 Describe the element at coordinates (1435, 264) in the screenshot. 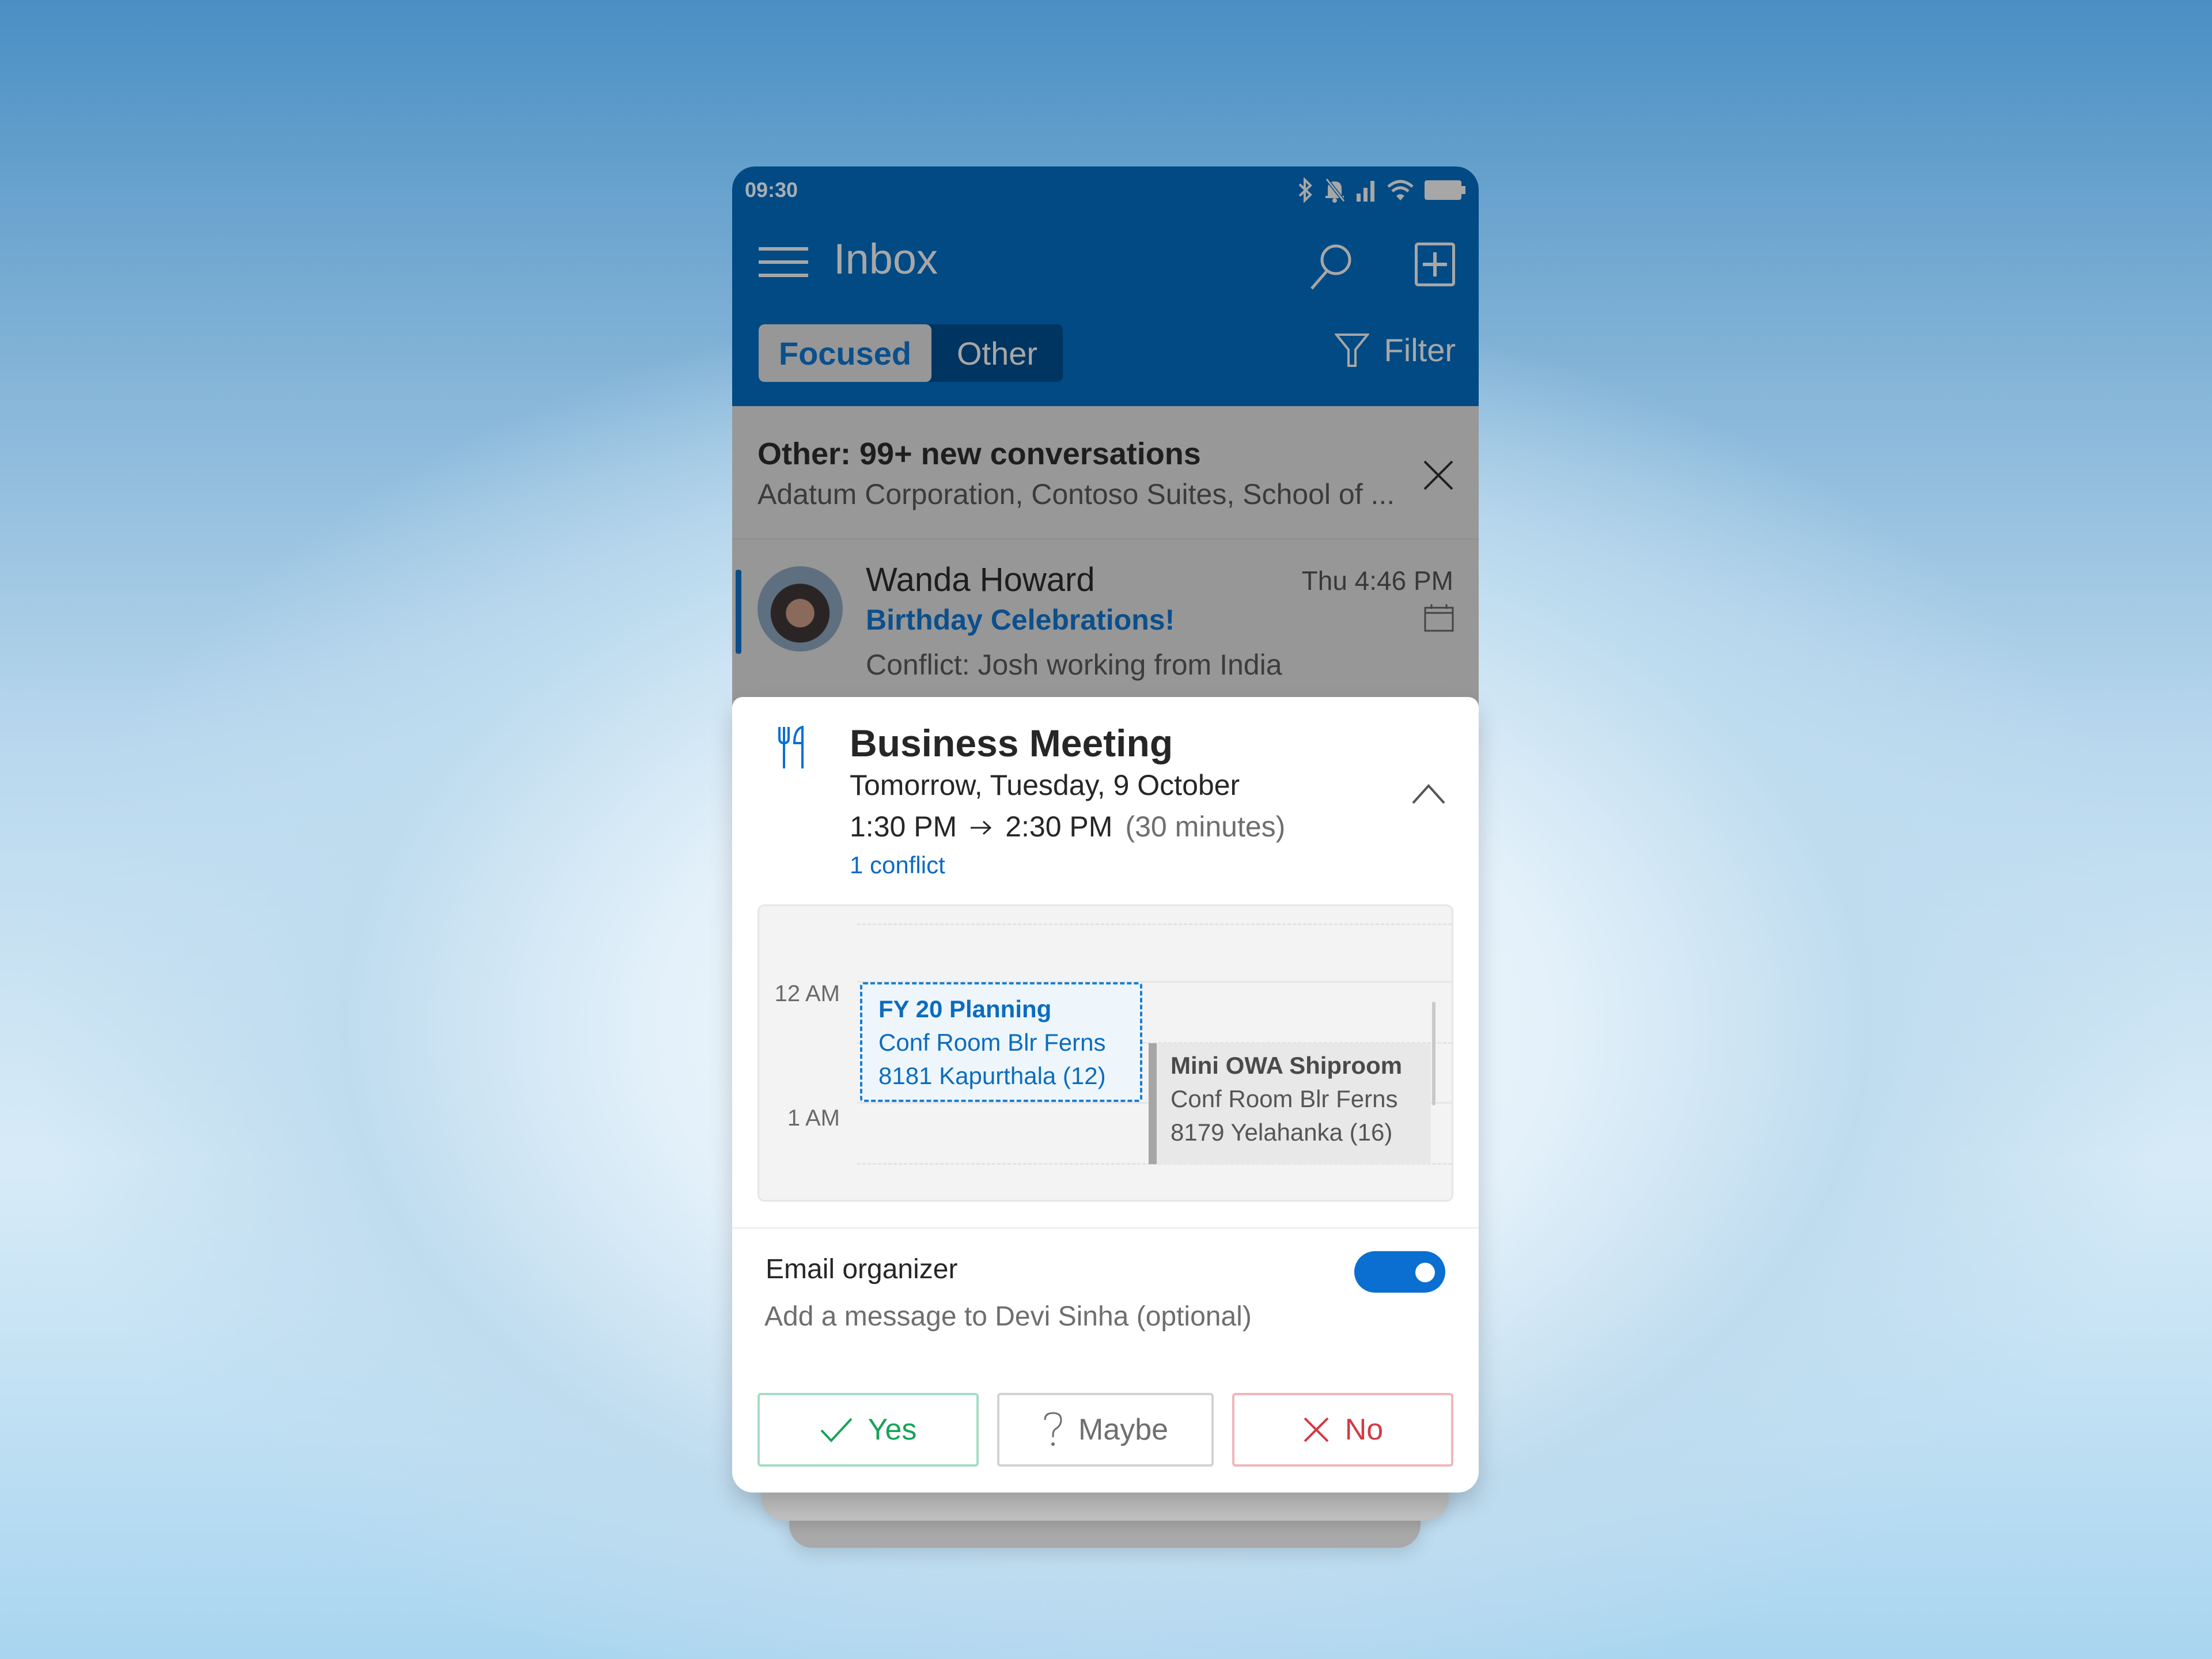

I see `compose-icon` at that location.